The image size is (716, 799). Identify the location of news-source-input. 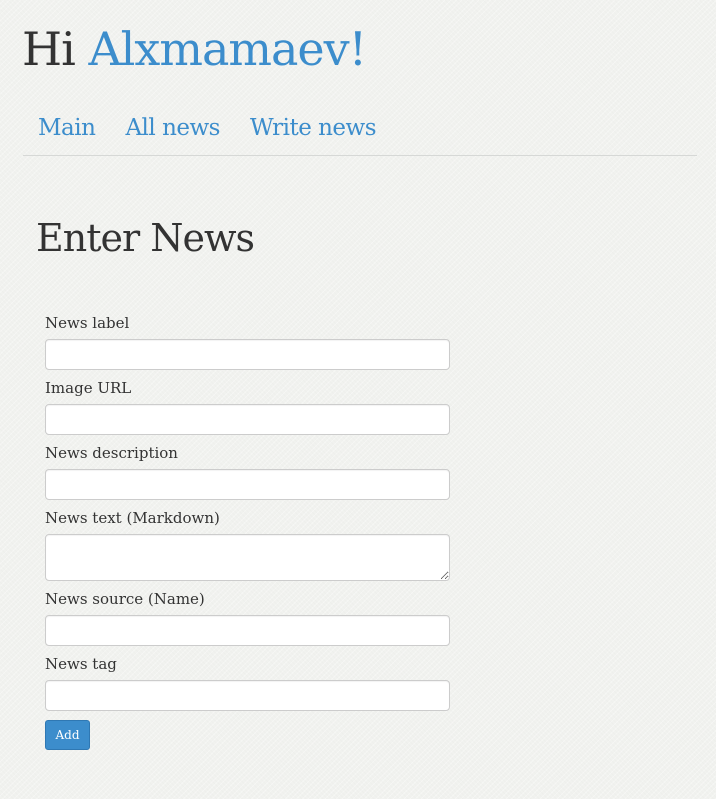
(247, 630).